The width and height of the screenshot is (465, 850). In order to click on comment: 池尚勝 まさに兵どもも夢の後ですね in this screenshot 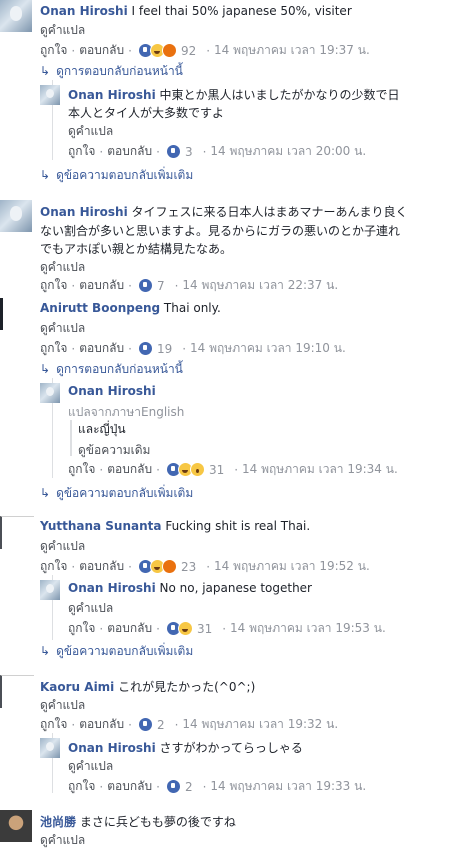, I will do `click(138, 821)`.